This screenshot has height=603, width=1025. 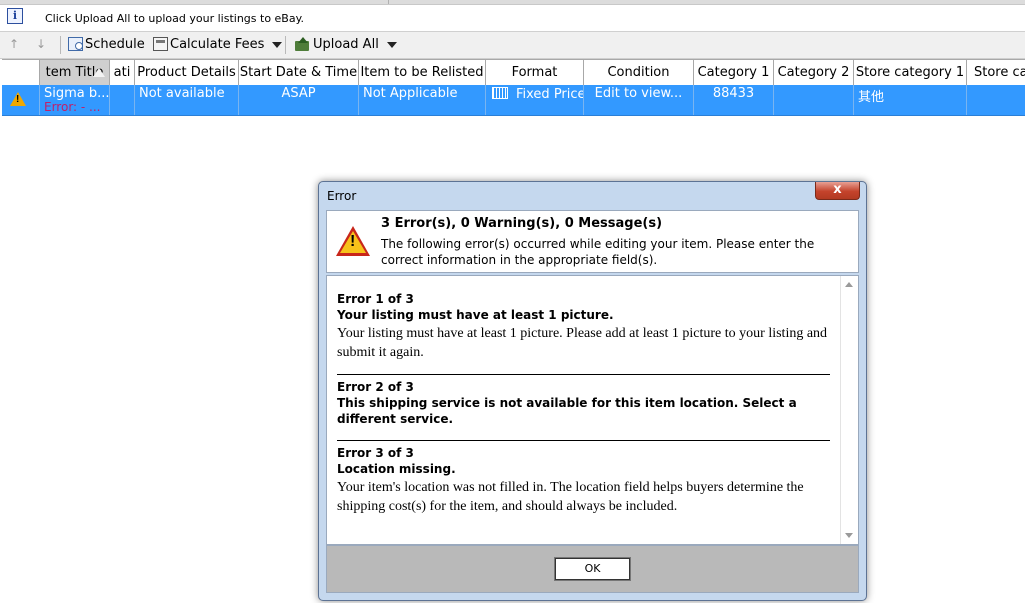 What do you see at coordinates (75, 72) in the screenshot?
I see `column-header-title: tem Title` at bounding box center [75, 72].